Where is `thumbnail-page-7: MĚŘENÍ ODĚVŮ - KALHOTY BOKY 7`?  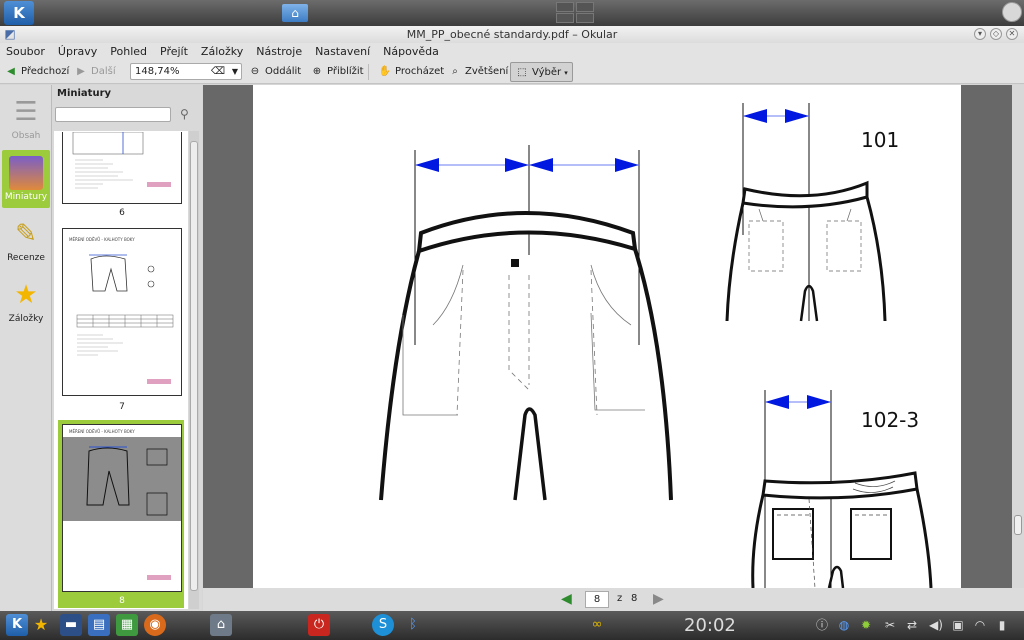 thumbnail-page-7: MĚŘENÍ ODĚVŮ - KALHOTY BOKY 7 is located at coordinates (121, 320).